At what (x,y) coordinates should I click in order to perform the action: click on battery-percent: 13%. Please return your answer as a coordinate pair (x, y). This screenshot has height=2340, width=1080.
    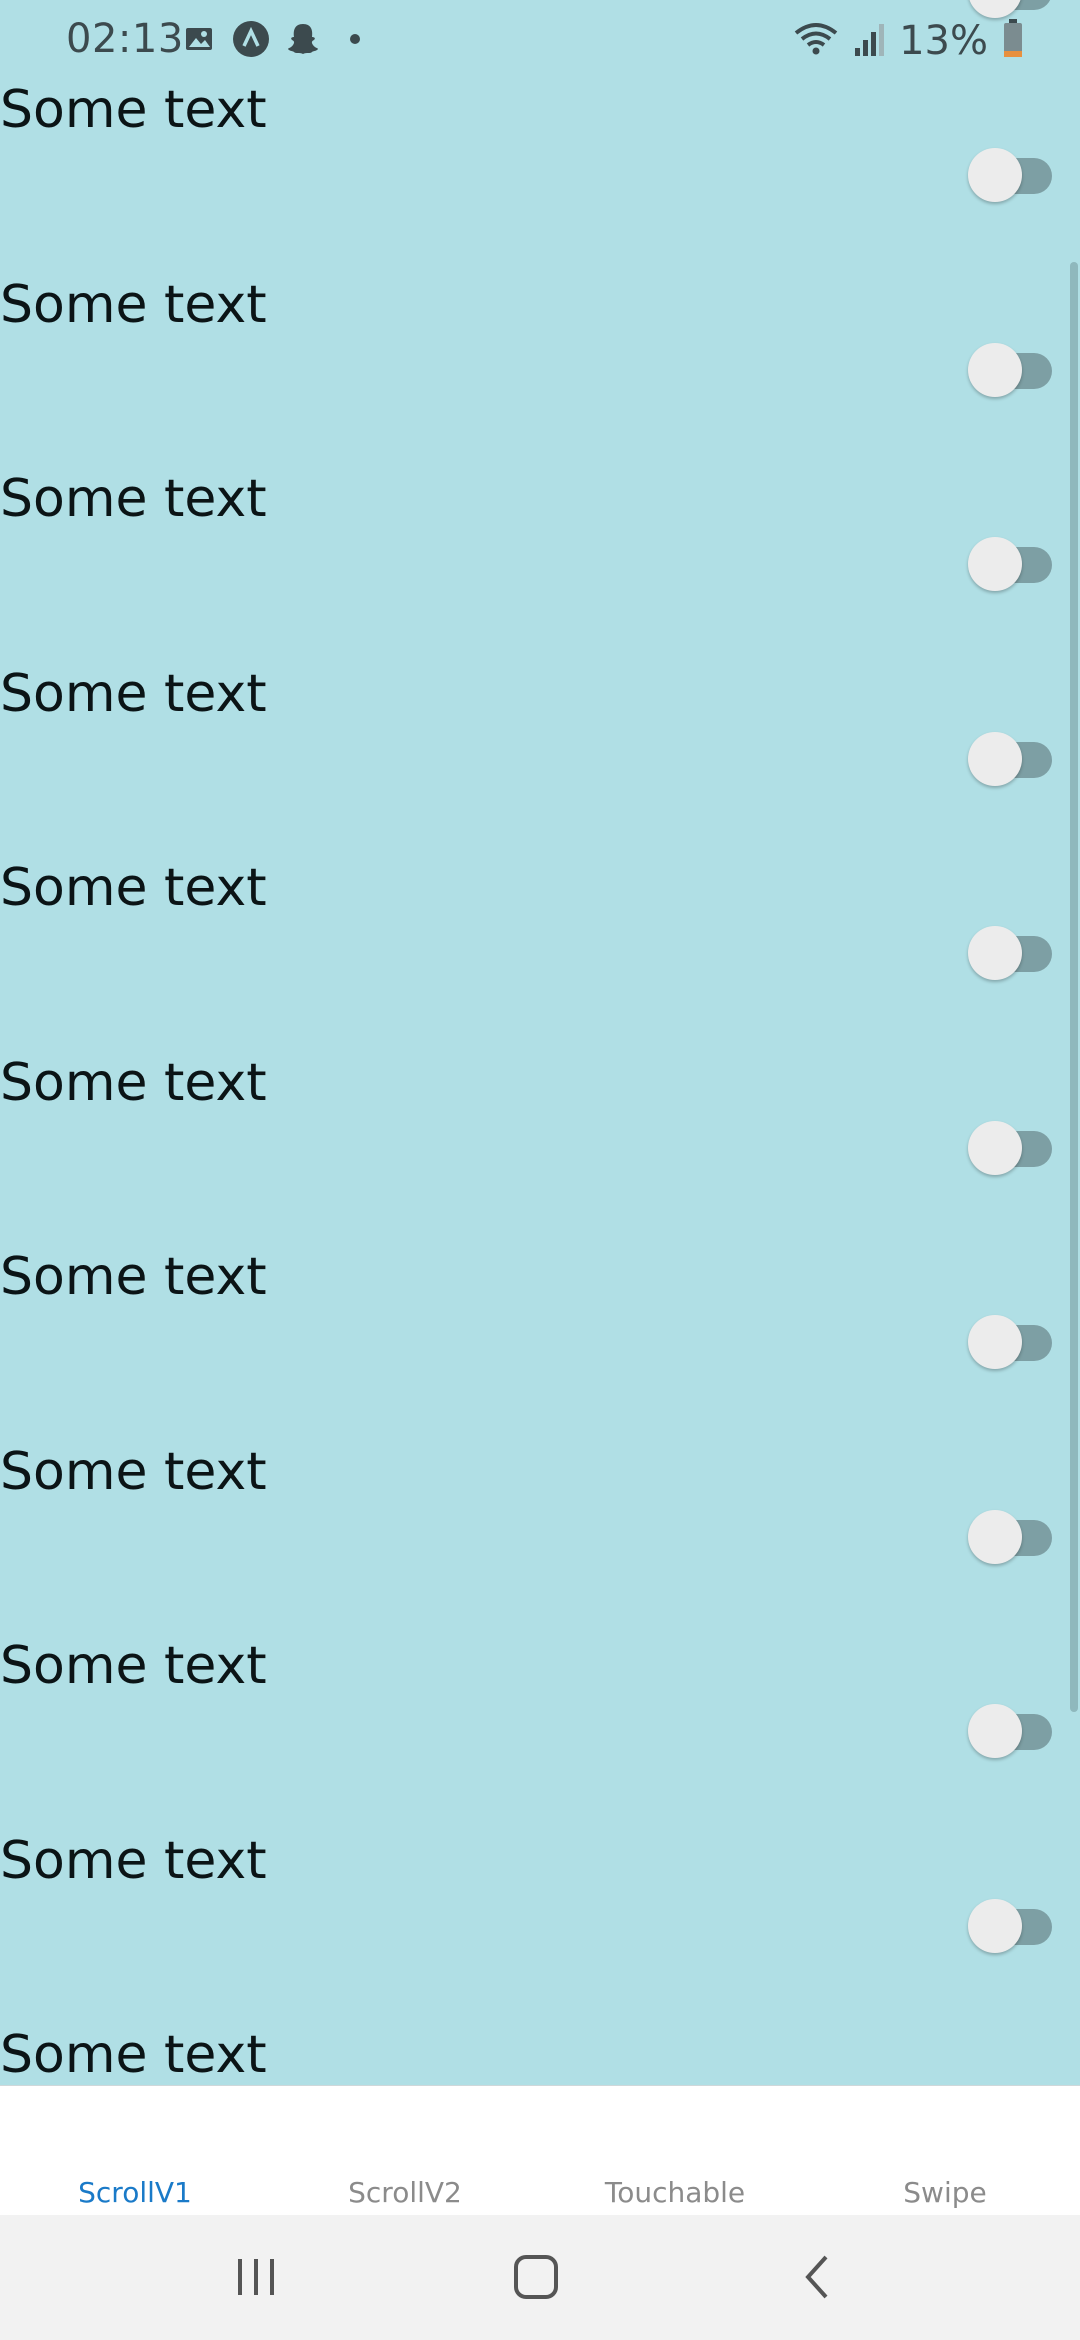
    Looking at the image, I should click on (943, 41).